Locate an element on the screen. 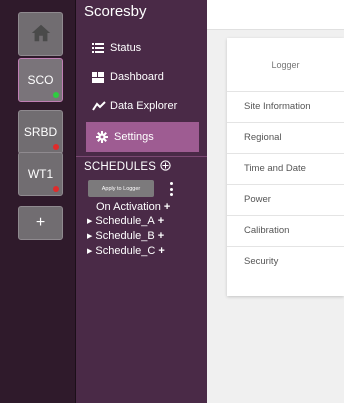 This screenshot has width=344, height=403. home-button is located at coordinates (40, 34).